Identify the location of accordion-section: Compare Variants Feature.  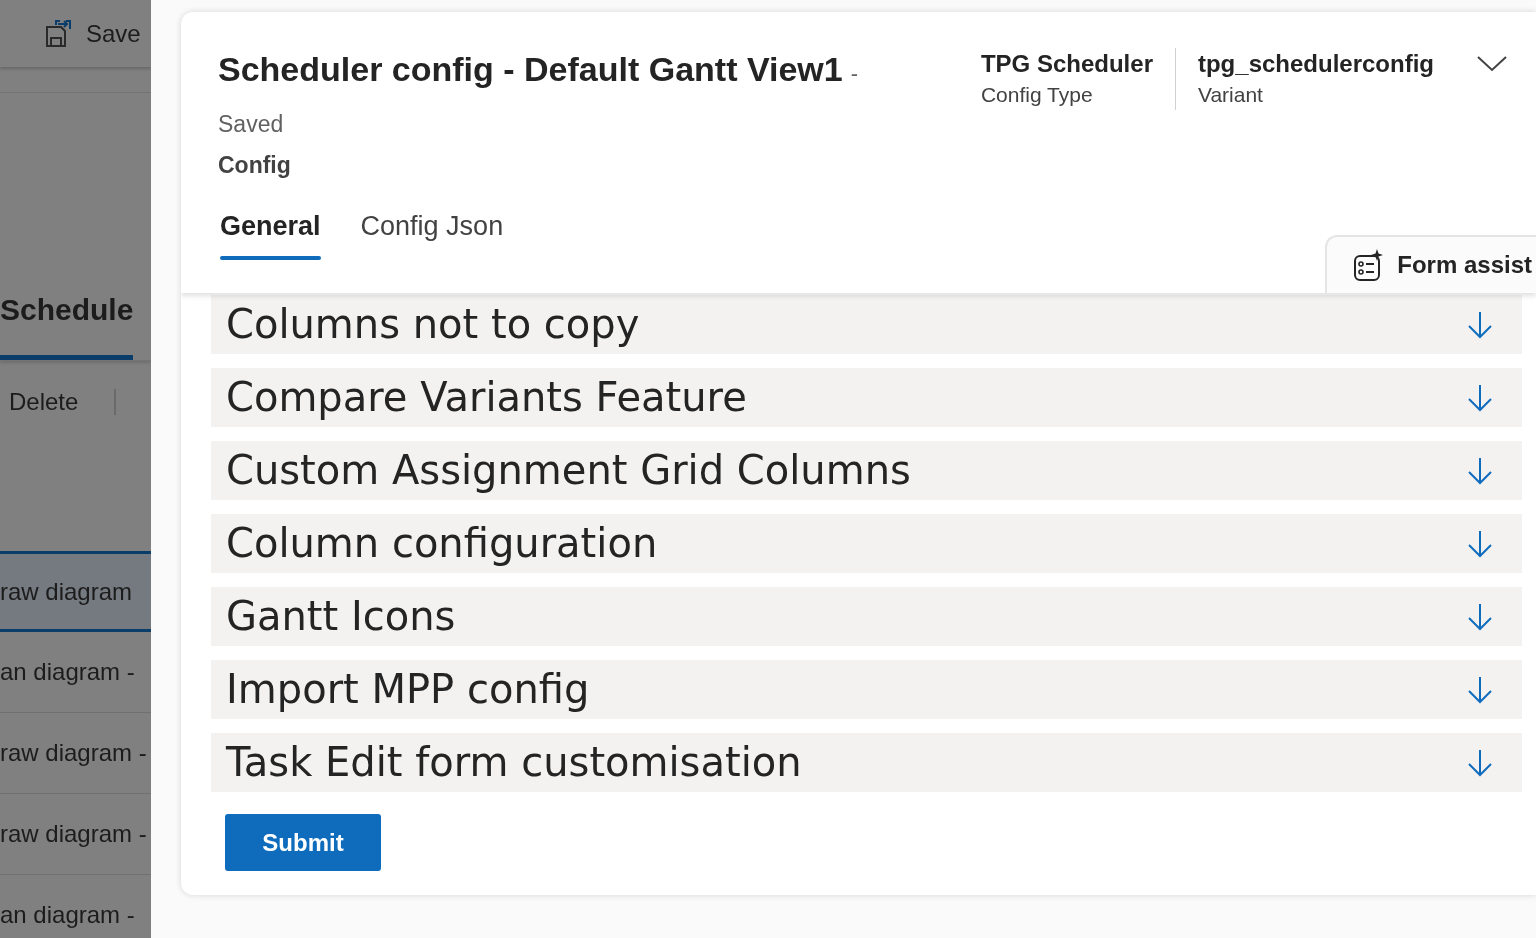
(866, 397).